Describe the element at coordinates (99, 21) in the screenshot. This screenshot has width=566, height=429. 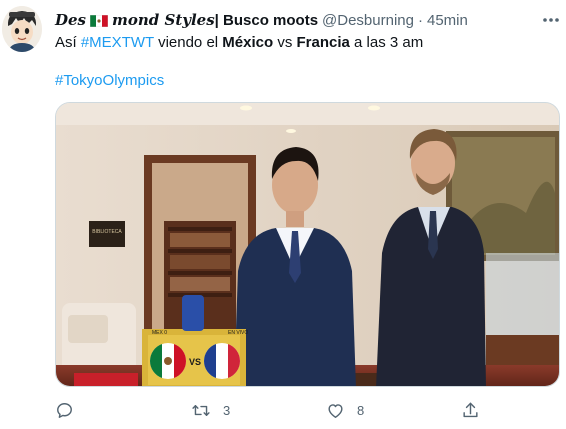
I see `mexico-flag-icon` at that location.